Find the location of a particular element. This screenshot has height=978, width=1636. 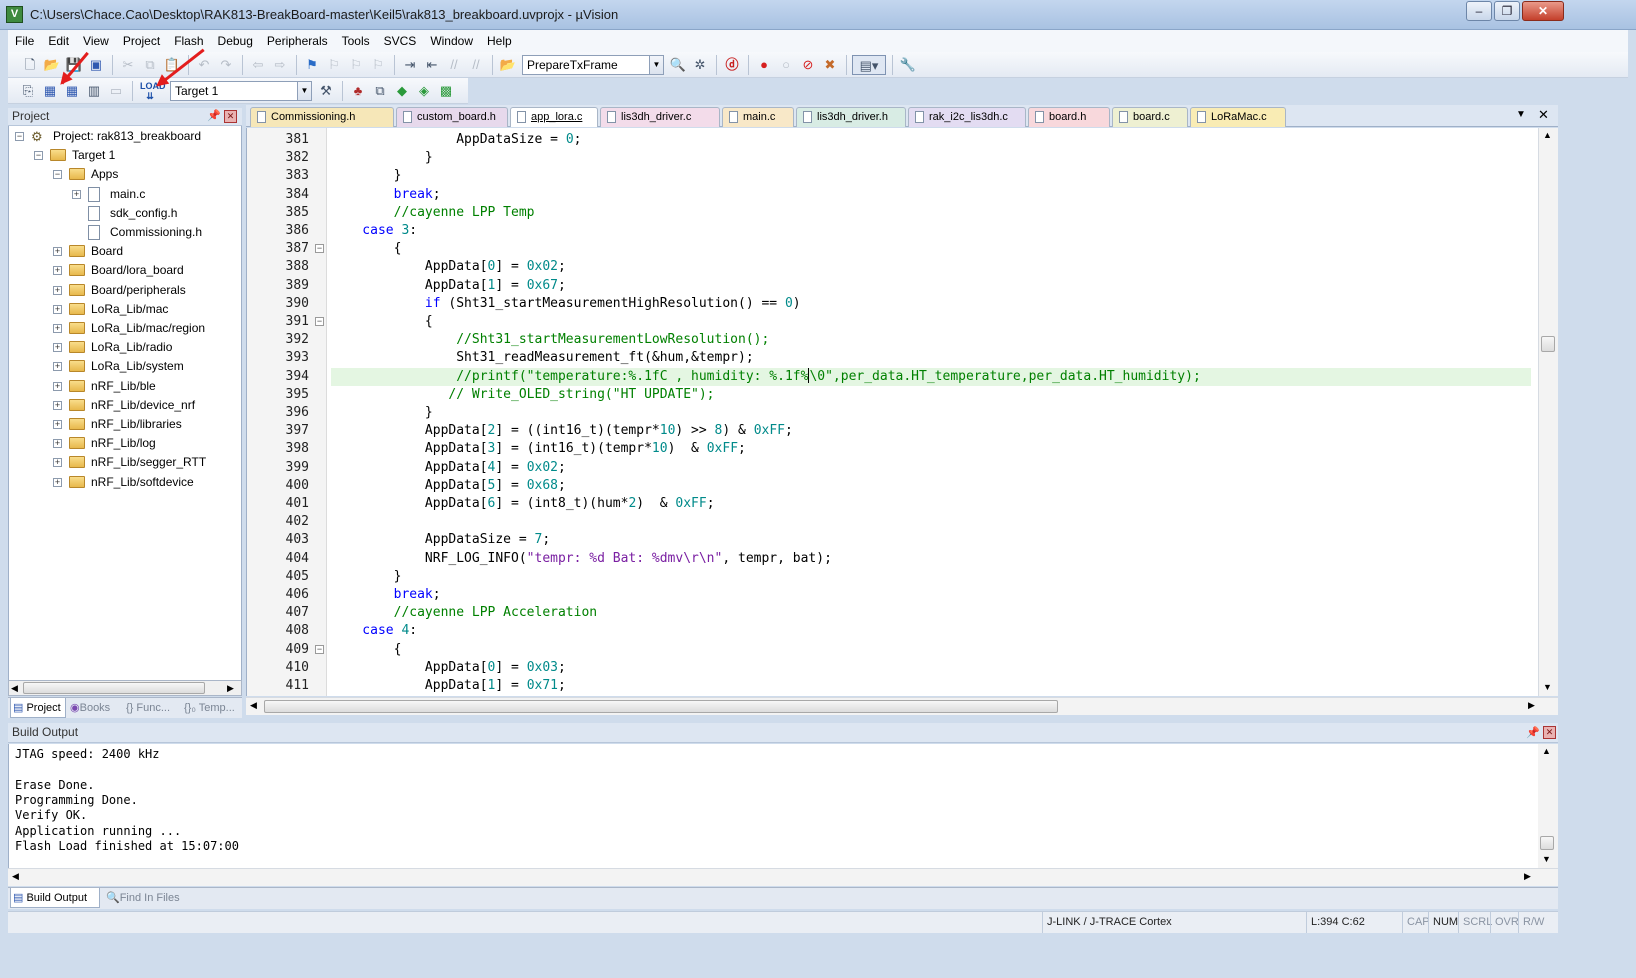

maximize-button: ❐ is located at coordinates (1507, 11).